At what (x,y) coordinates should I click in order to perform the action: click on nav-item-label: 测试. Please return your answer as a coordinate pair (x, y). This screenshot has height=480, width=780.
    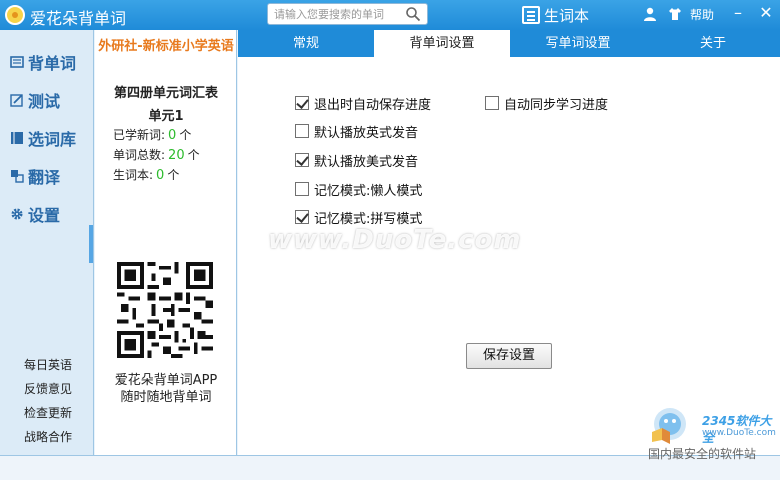
    Looking at the image, I should click on (44, 101).